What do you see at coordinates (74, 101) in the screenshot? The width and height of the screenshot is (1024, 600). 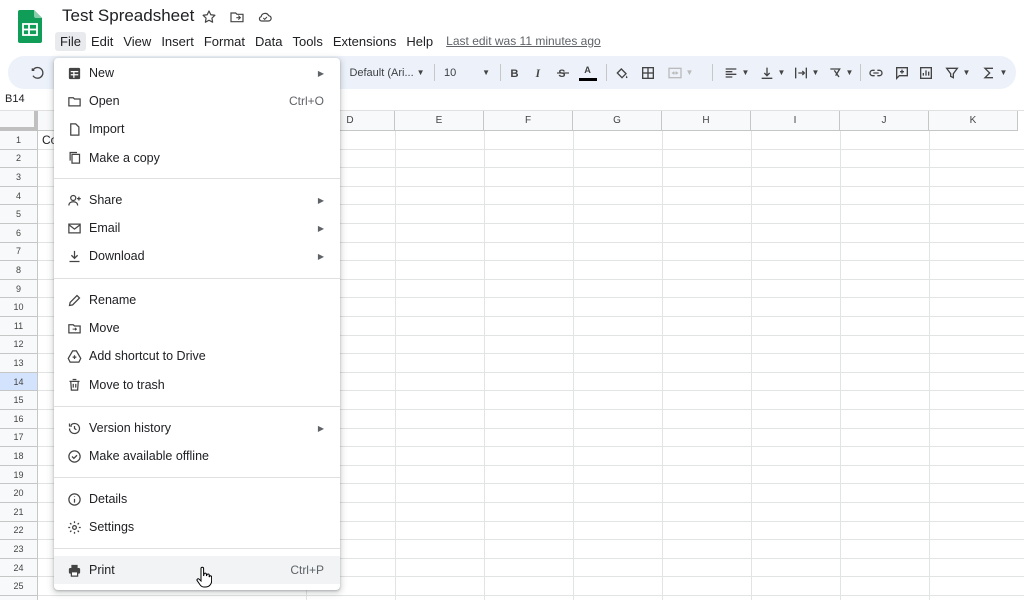 I see `folder-open-icon` at bounding box center [74, 101].